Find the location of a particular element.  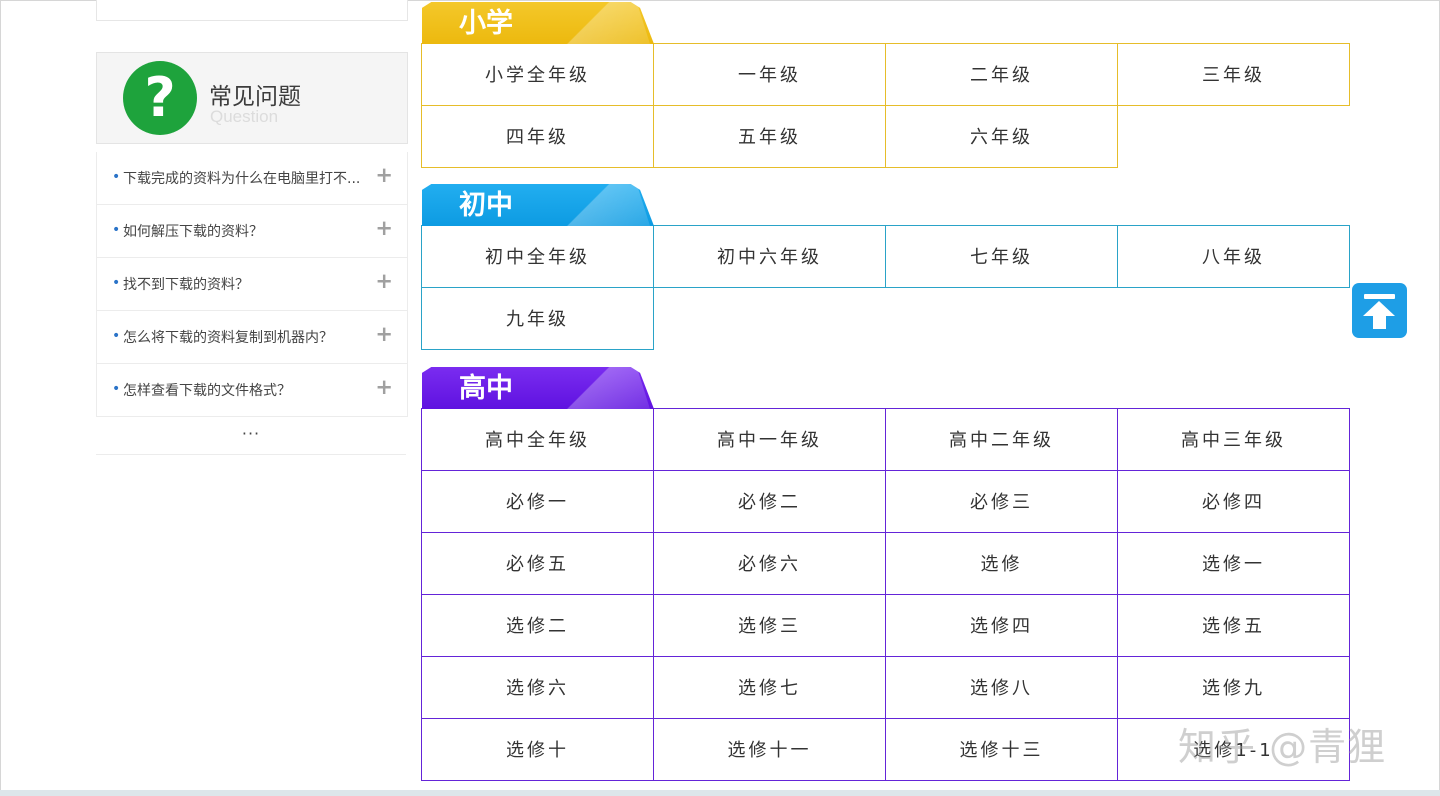

faq-item: • 怎么将下载的资料复制到机器内？ + is located at coordinates (252, 337).